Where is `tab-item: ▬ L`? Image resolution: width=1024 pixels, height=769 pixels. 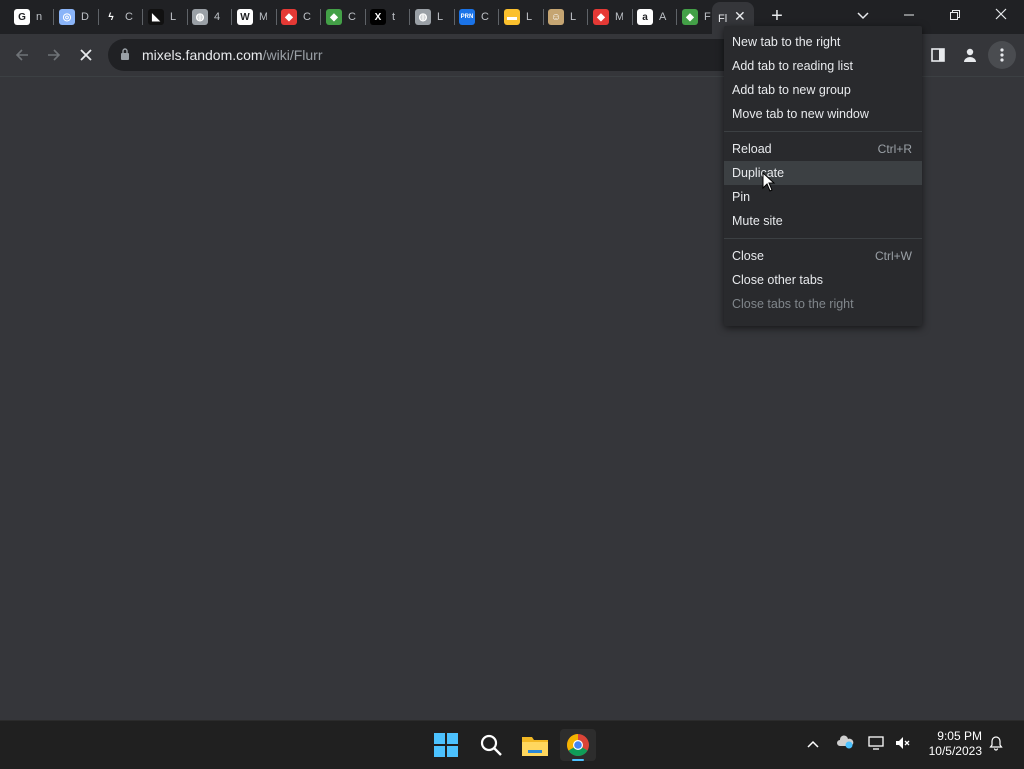 tab-item: ▬ L is located at coordinates (519, 17).